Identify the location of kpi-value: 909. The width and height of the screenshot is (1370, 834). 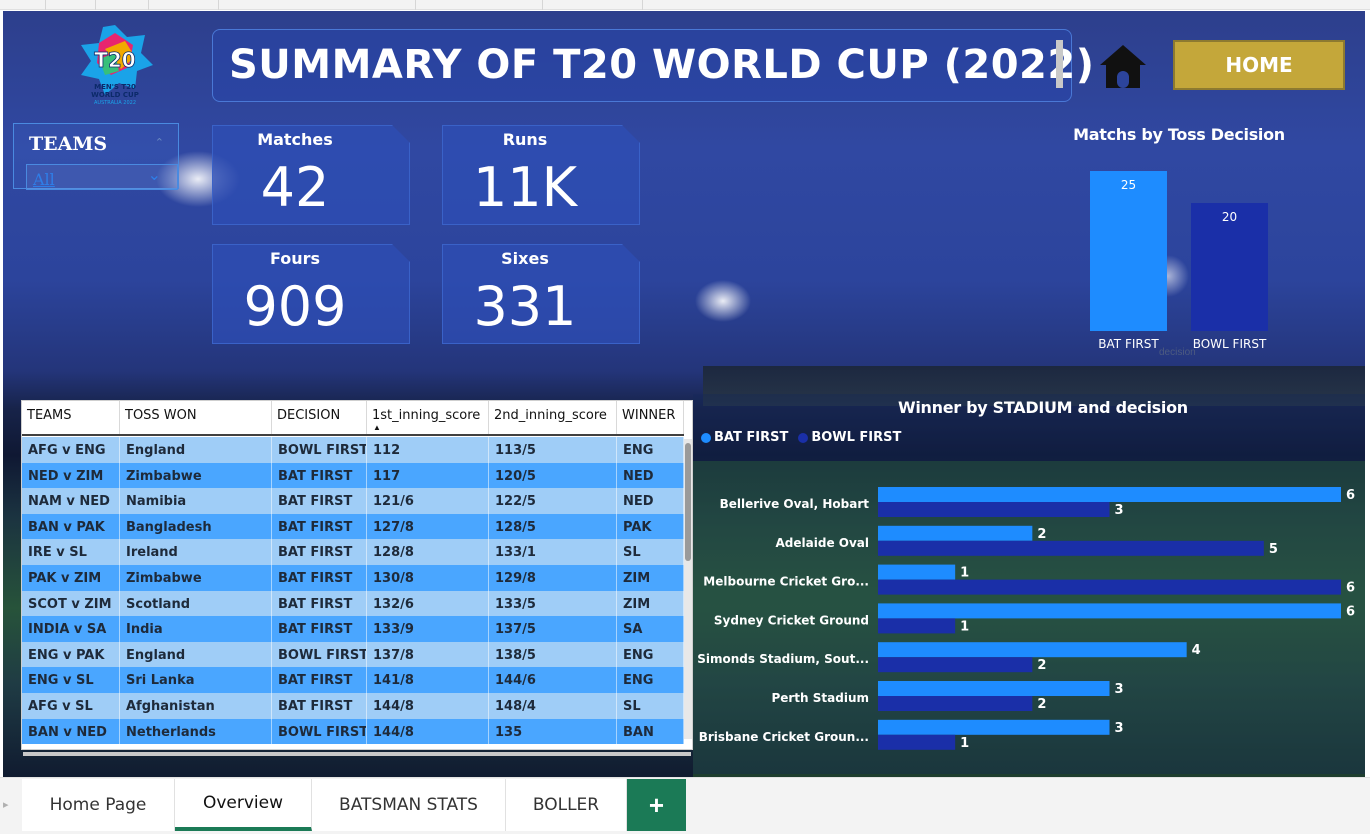
(295, 306).